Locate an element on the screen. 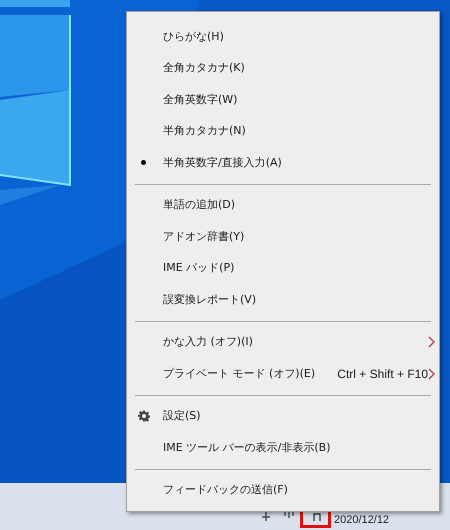 Image resolution: width=450 pixels, height=530 pixels. menu-item: かな入力 (オフ)(I) is located at coordinates (283, 342).